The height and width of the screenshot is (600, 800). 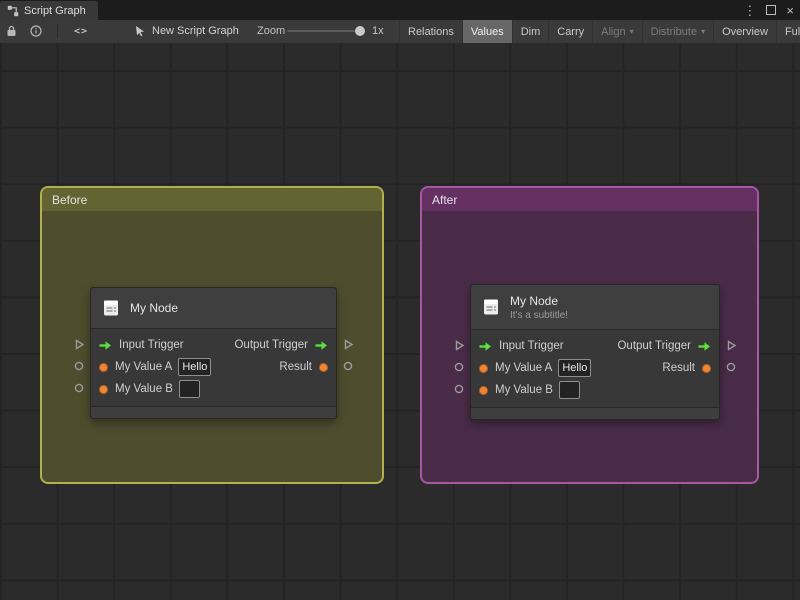 I want to click on zoom-label: Zoom, so click(x=271, y=31).